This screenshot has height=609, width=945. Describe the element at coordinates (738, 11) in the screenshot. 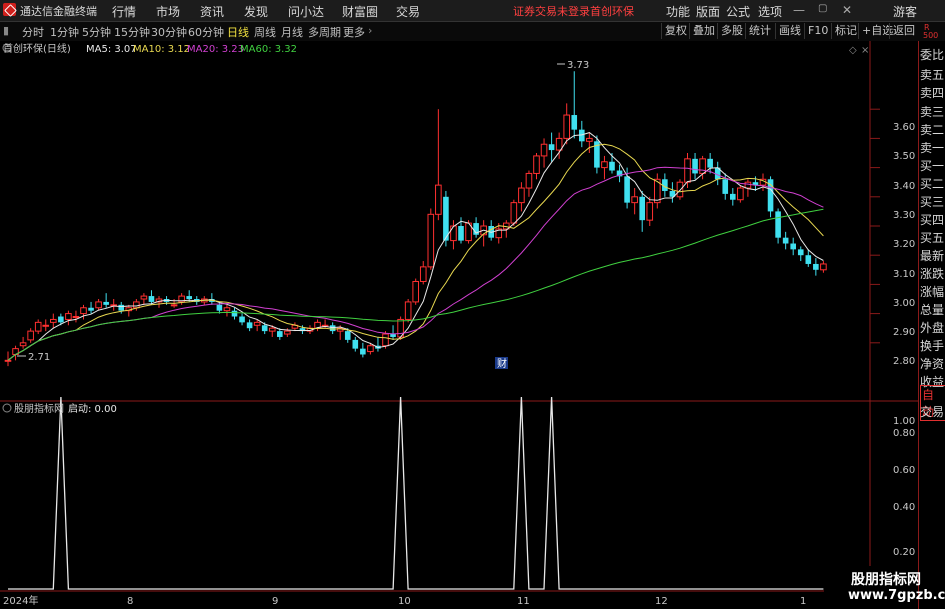

I see `menu-item-gongshi: 公式` at that location.